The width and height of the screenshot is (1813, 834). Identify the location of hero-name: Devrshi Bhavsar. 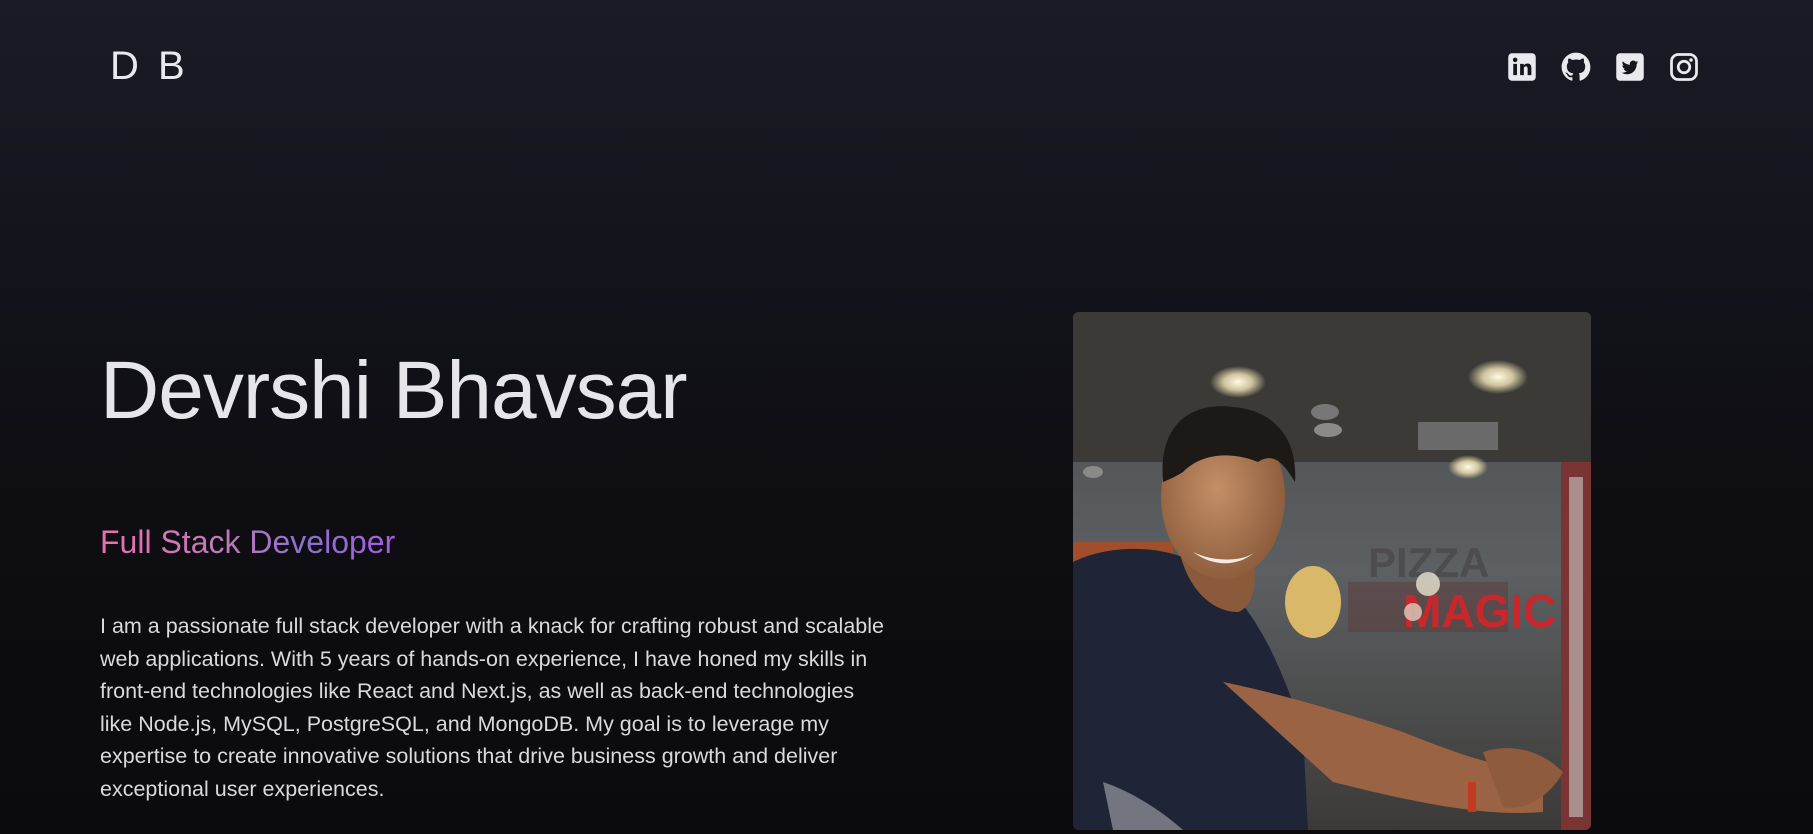
(394, 390).